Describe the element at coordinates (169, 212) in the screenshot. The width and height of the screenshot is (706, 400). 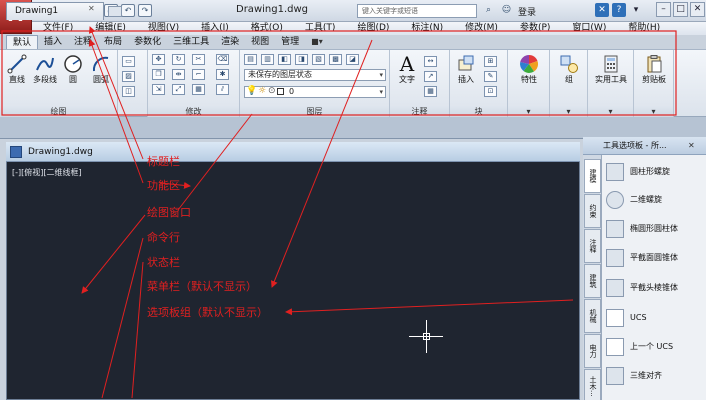
I see `annotation-drawing-window: 绘图窗口` at that location.